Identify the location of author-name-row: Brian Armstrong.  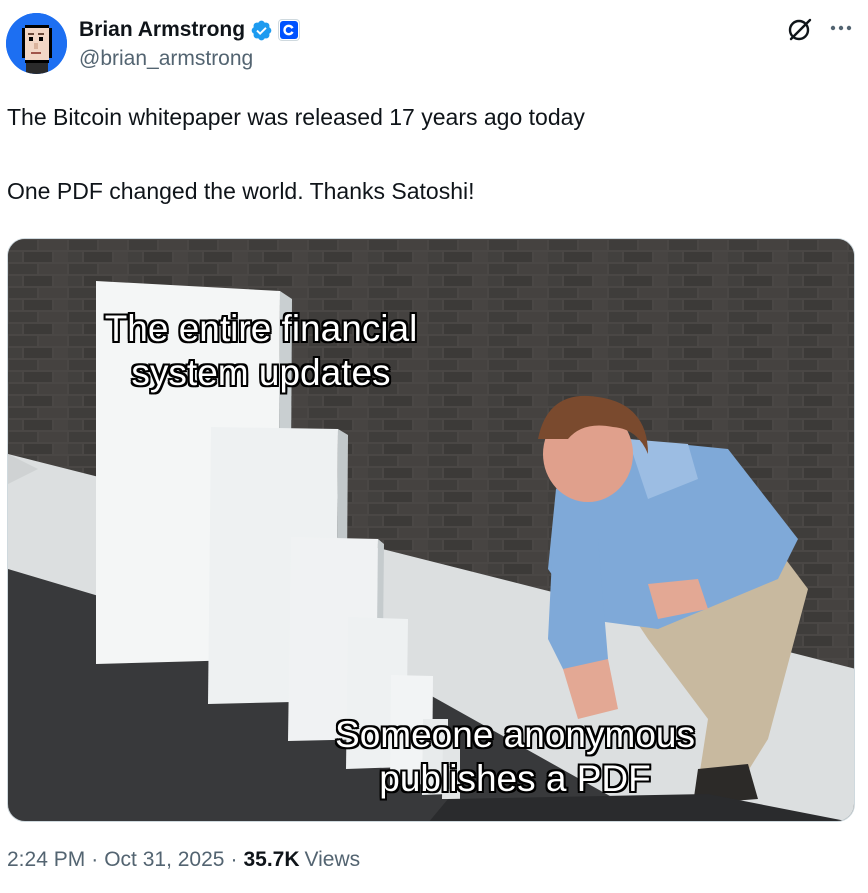
(190, 30).